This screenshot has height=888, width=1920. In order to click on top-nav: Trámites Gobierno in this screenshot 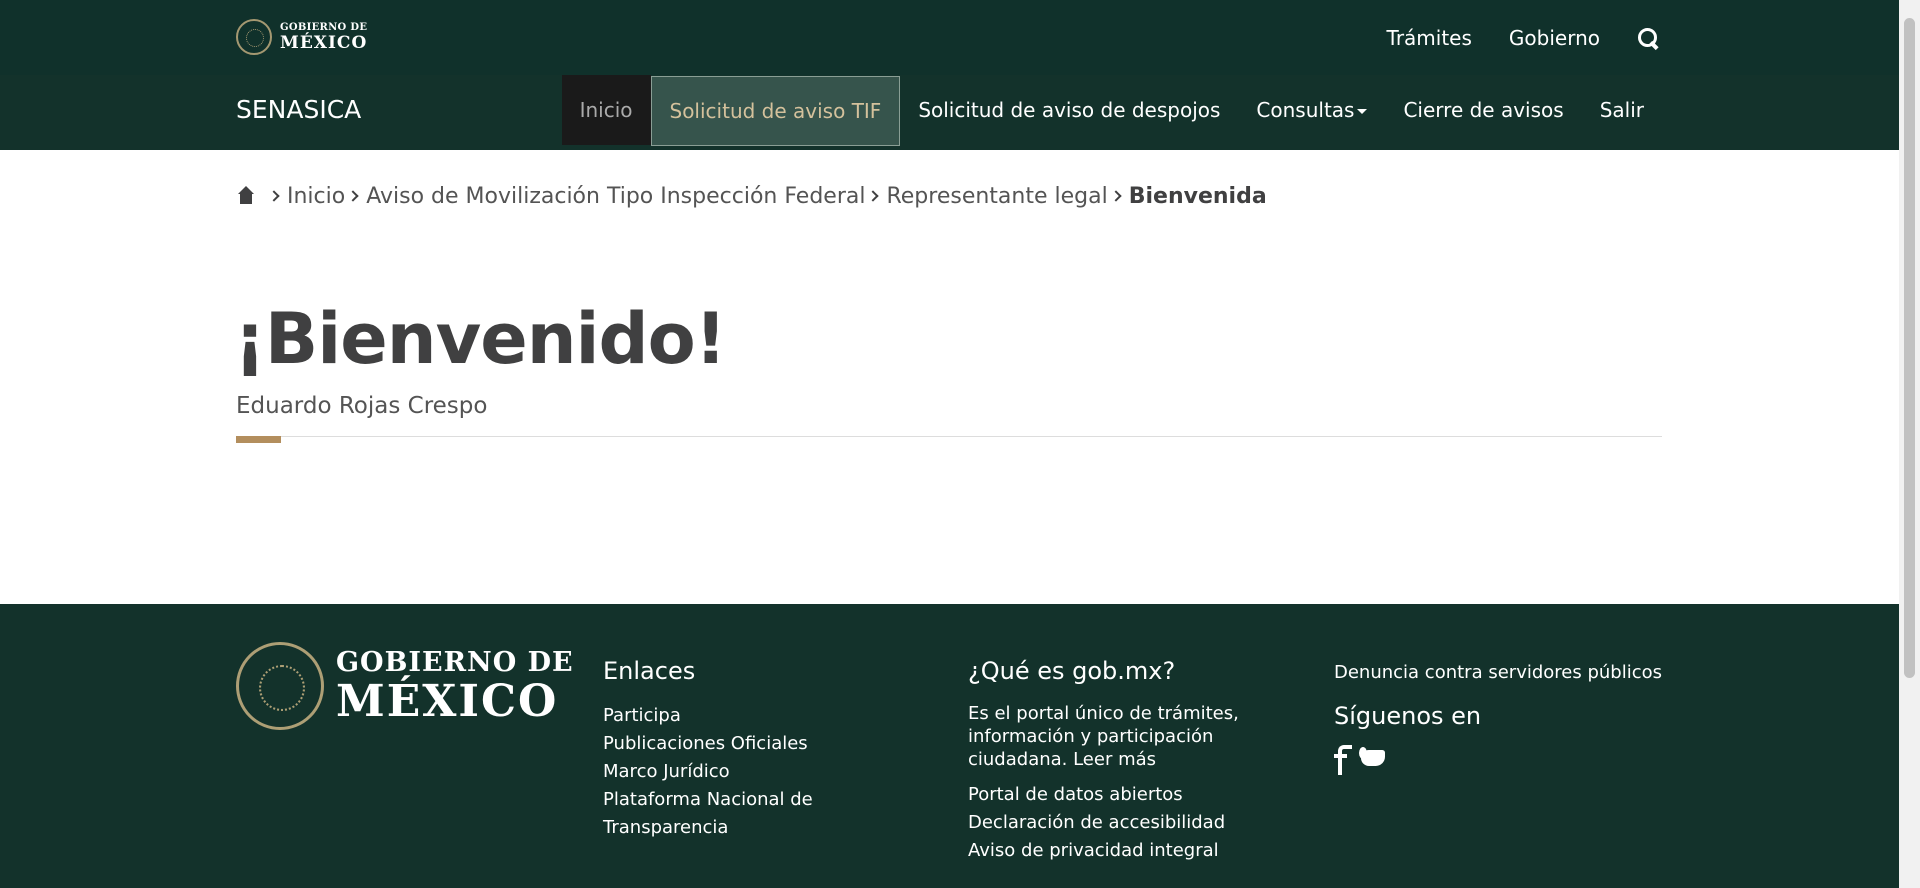, I will do `click(1523, 37)`.